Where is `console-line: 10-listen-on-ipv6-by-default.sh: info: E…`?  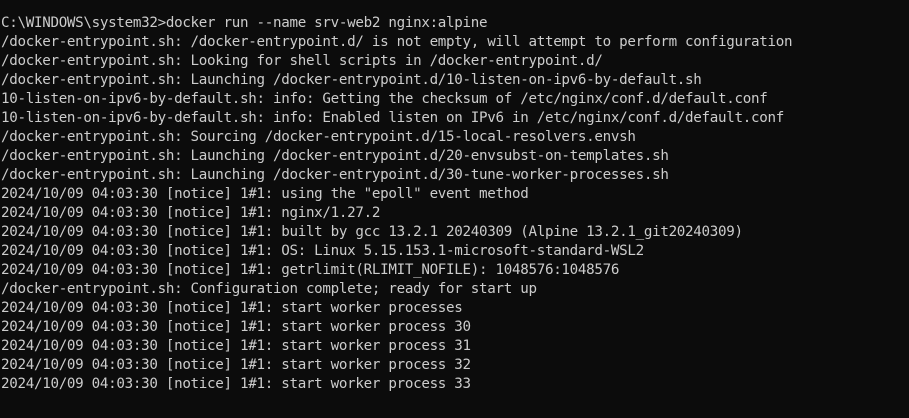
console-line: 10-listen-on-ipv6-by-default.sh: info: E… is located at coordinates (392, 118).